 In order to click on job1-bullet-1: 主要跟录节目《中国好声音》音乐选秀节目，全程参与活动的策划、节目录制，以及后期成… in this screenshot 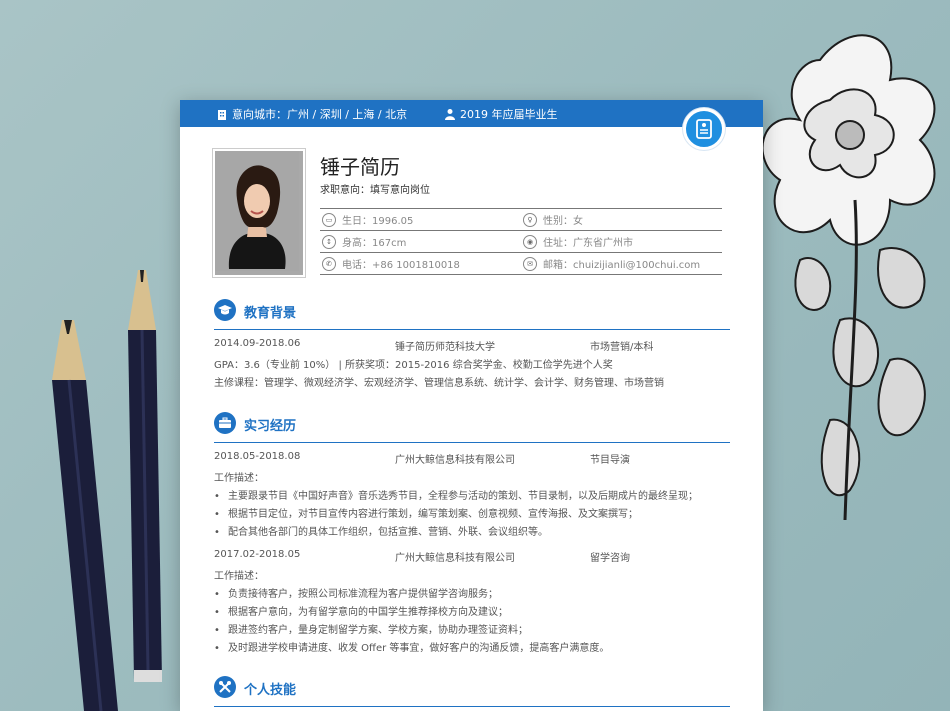, I will do `click(456, 494)`.